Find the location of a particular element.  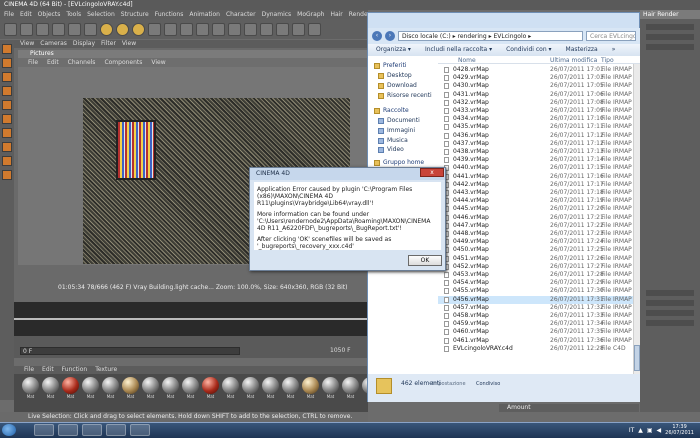

file-row: 0444.vrMap 26/07/2011 17:19 File IRMAP is located at coordinates (539, 201).